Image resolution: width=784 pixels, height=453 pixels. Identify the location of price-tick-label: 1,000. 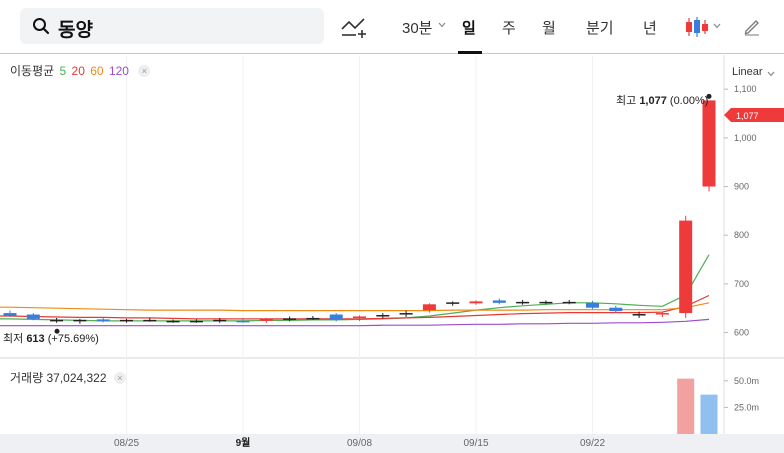
(745, 138).